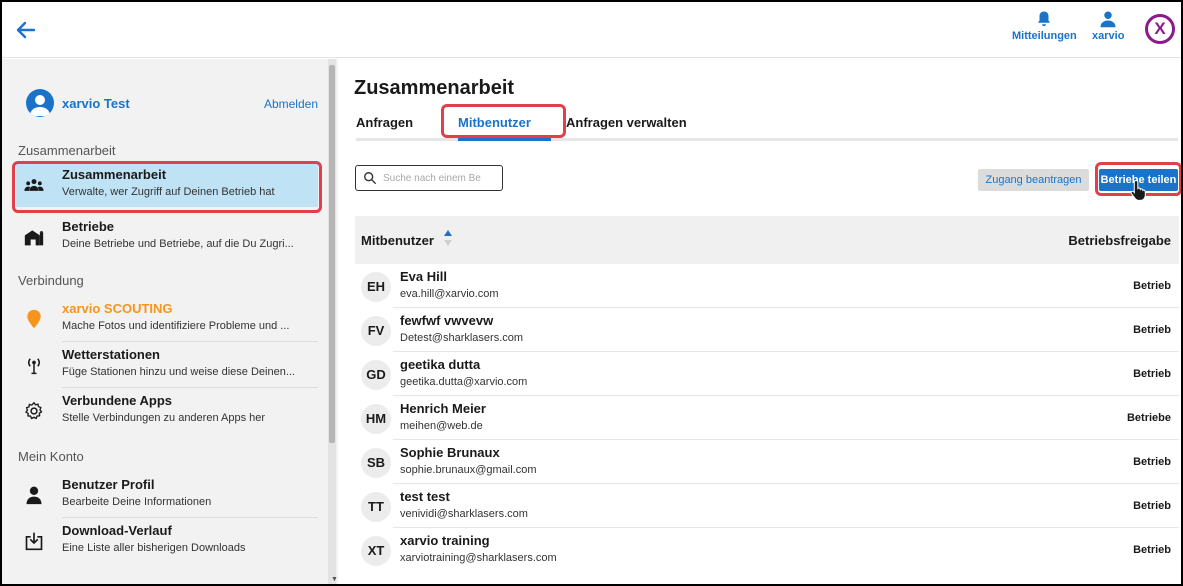  Describe the element at coordinates (423, 276) in the screenshot. I see `row-user-name: Eva Hill` at that location.